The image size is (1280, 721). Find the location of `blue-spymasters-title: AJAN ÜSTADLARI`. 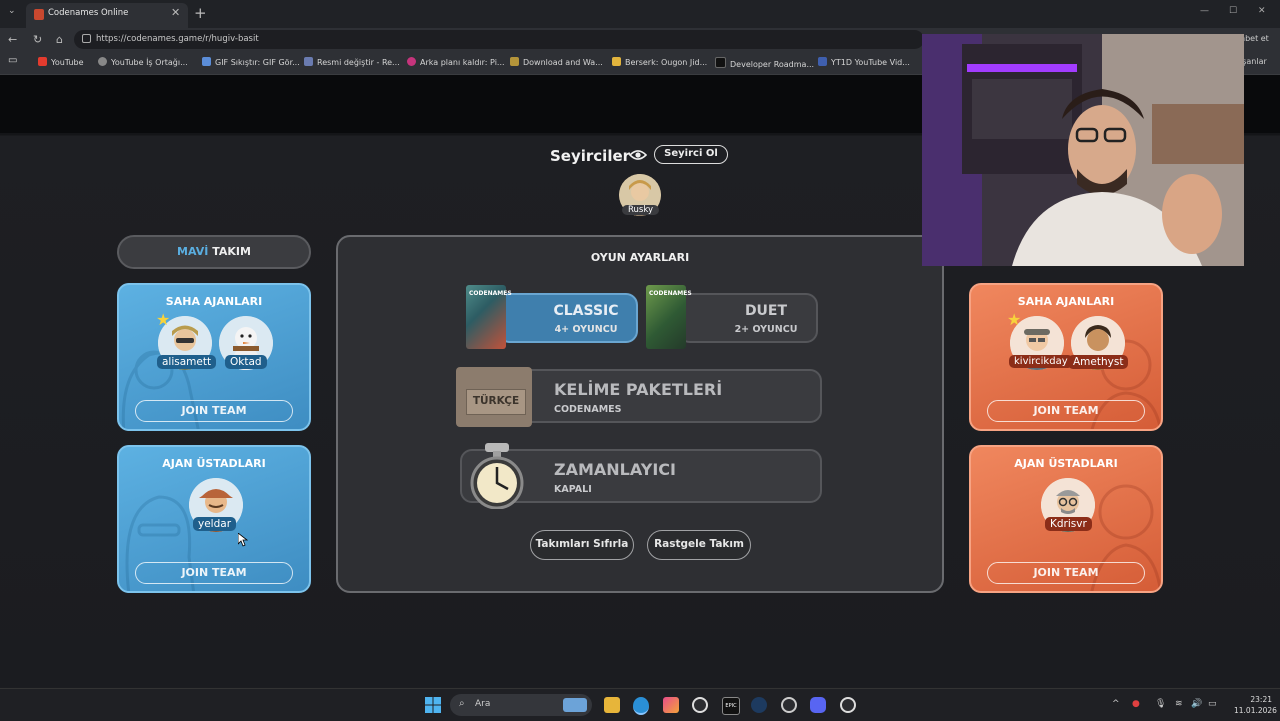

blue-spymasters-title: AJAN ÜSTADLARI is located at coordinates (214, 463).